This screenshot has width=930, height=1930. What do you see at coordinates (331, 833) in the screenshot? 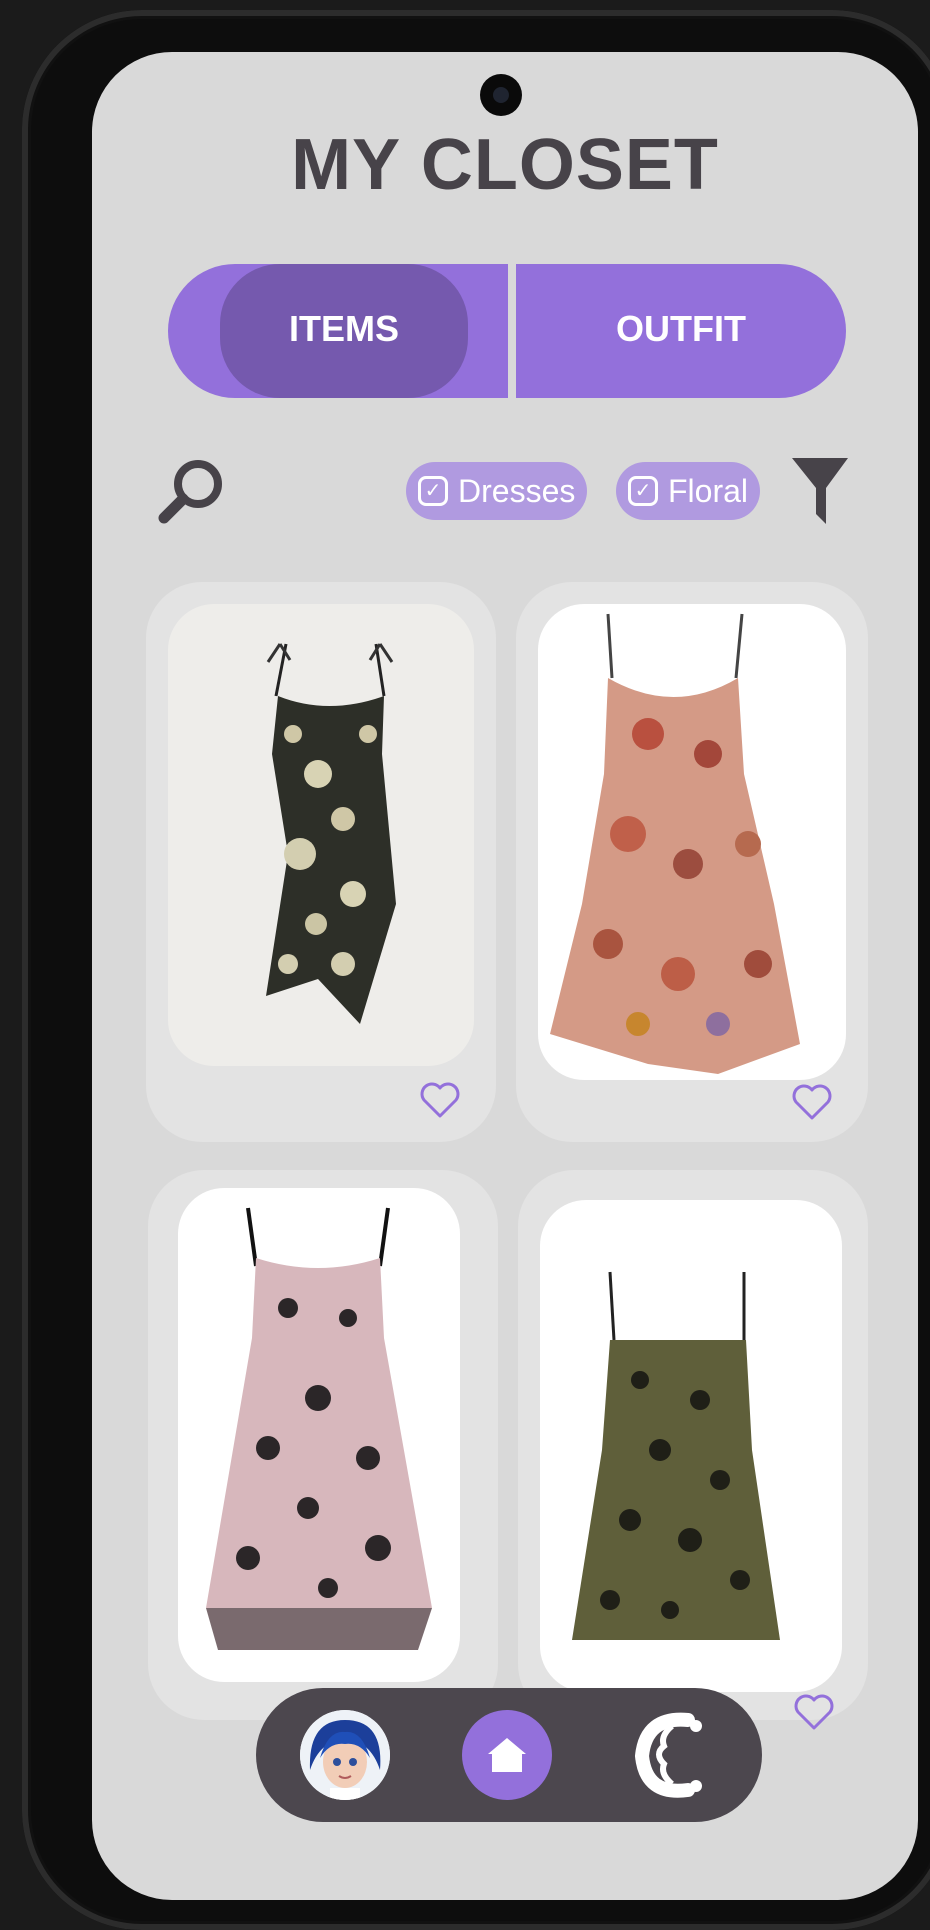
I see `black-floral-dress-image` at bounding box center [331, 833].